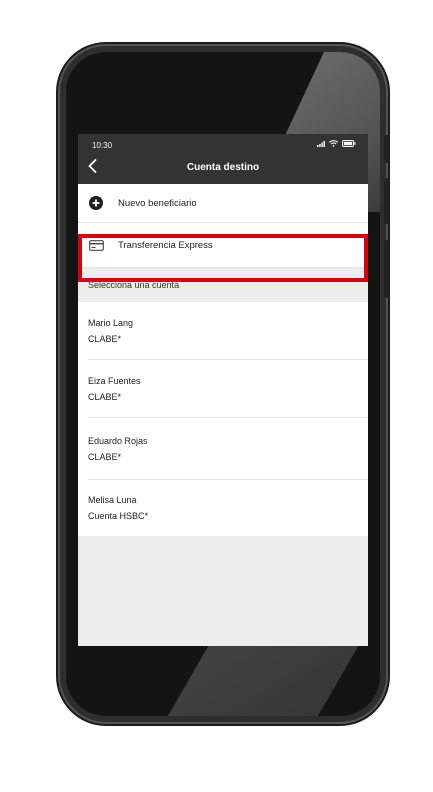 This screenshot has height=792, width=433. I want to click on wifi-icon, so click(333, 144).